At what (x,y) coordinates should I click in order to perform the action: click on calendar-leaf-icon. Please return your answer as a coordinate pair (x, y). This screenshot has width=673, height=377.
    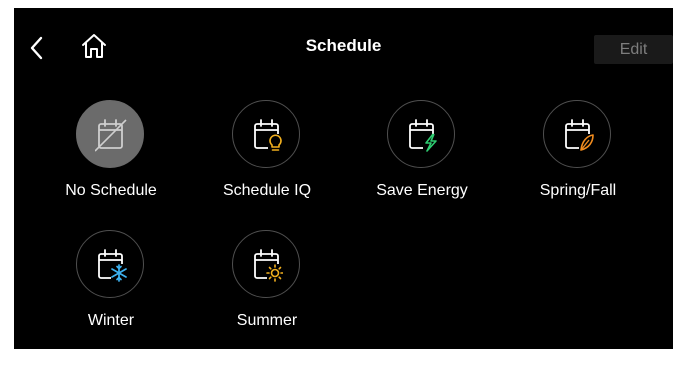
    Looking at the image, I should click on (579, 135).